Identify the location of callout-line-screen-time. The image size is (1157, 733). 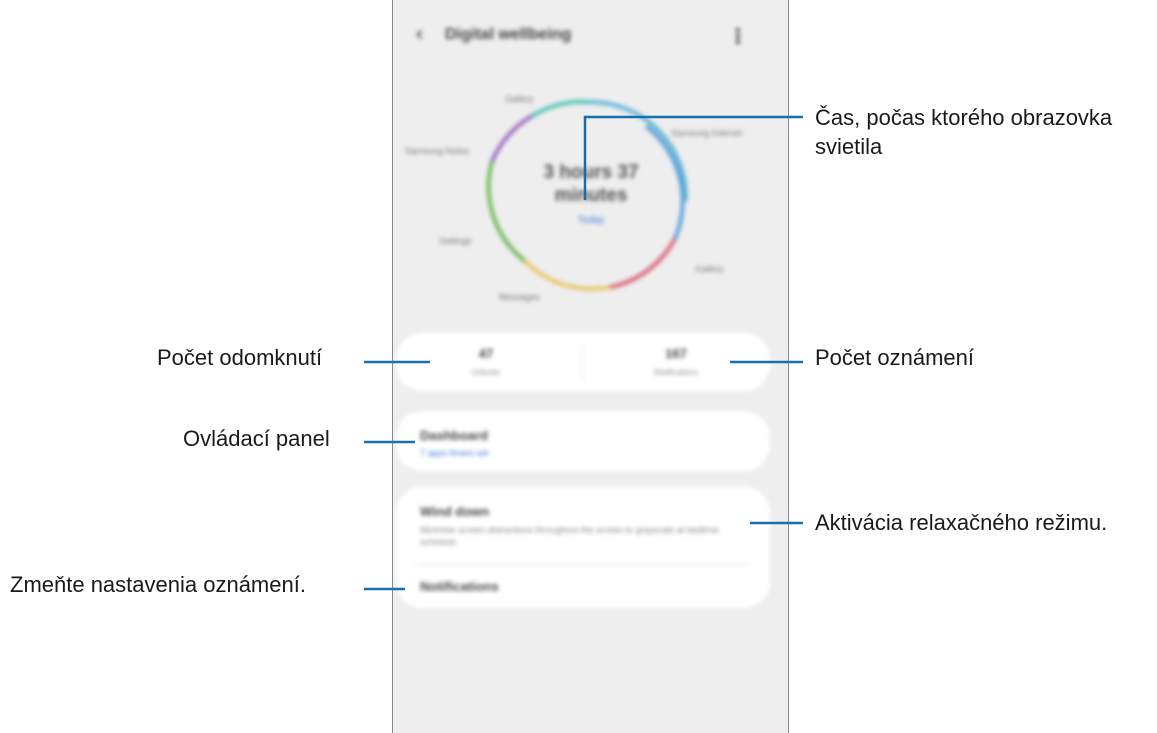
(693, 157).